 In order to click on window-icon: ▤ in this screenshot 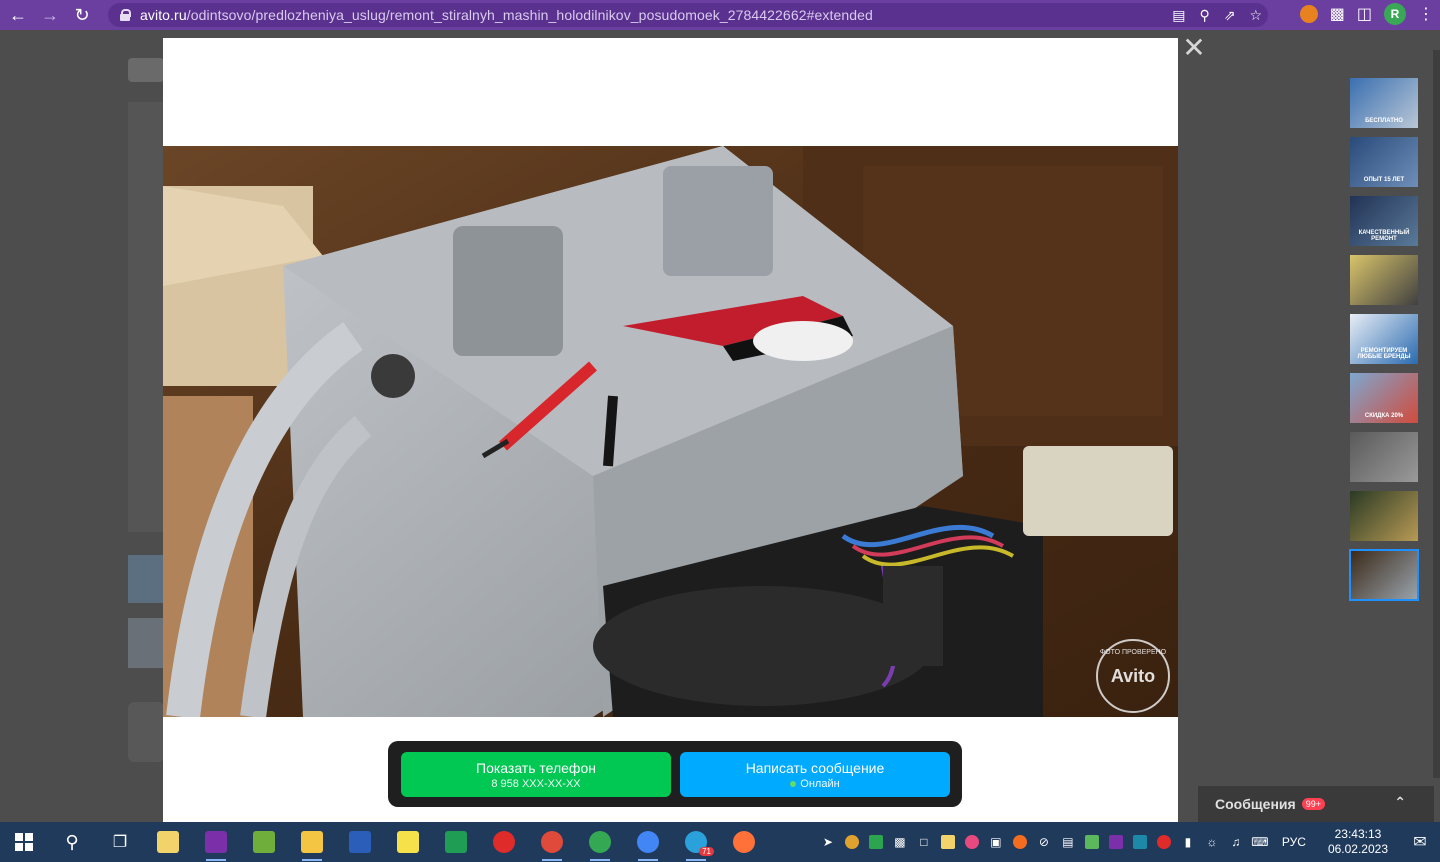, I will do `click(1068, 842)`.